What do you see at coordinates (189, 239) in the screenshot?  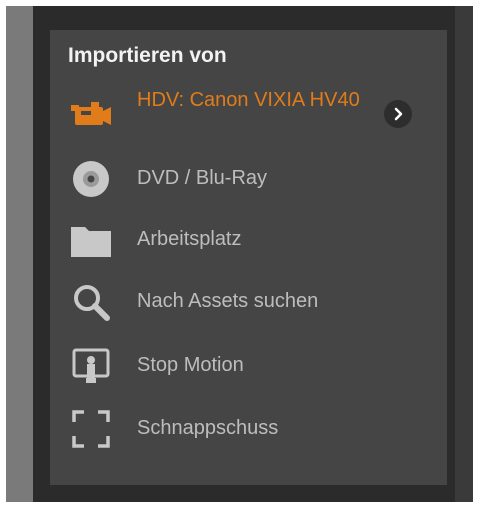 I see `source-item-label: Arbeitsplatz` at bounding box center [189, 239].